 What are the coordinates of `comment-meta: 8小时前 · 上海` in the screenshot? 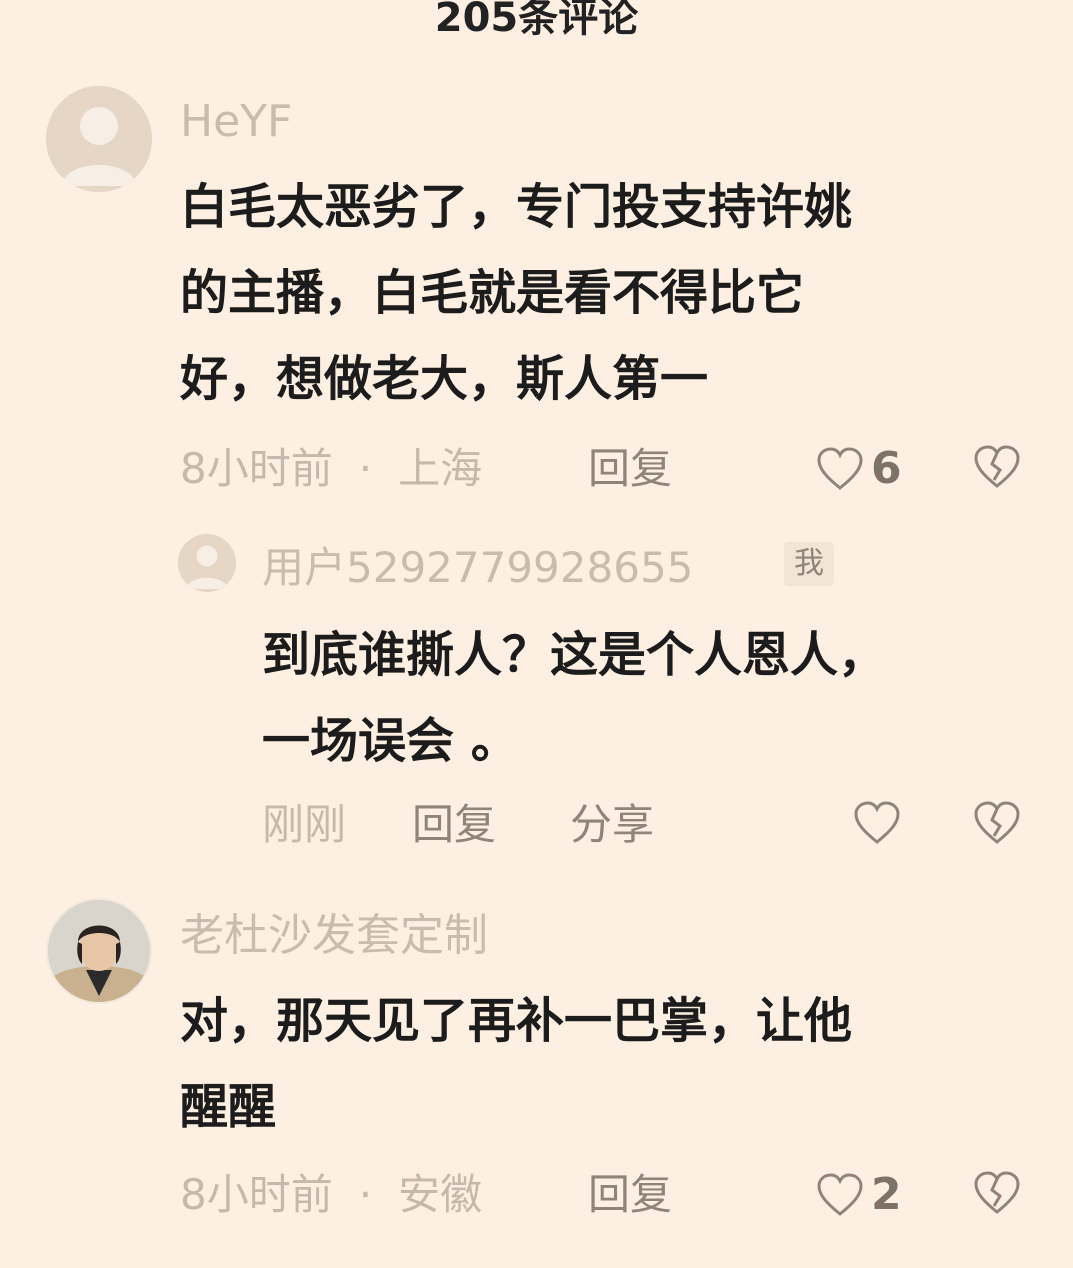 It's located at (331, 469).